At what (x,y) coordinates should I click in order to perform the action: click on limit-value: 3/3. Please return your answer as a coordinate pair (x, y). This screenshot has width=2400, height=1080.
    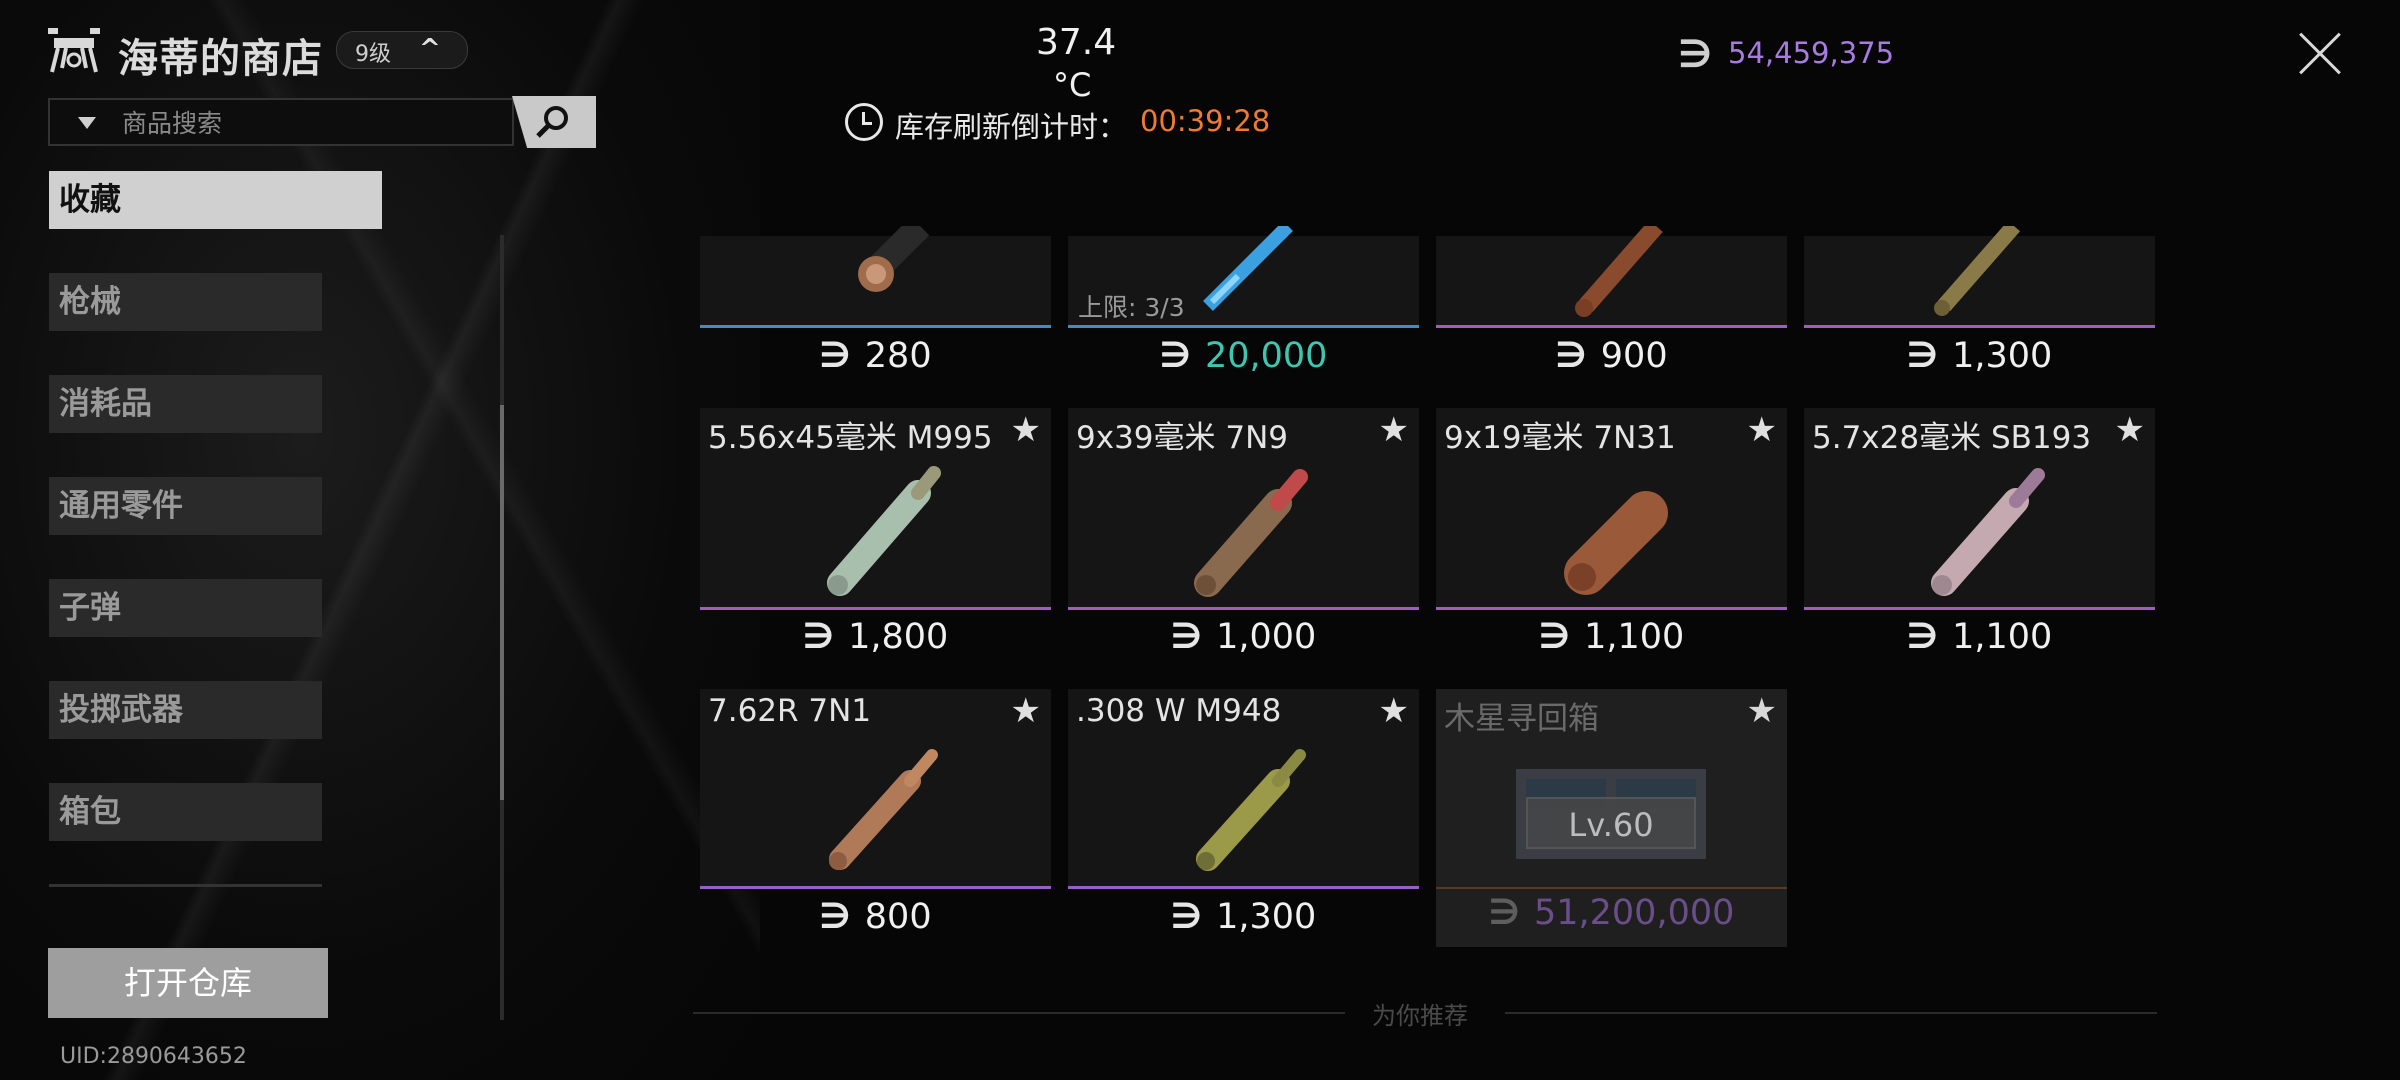
    Looking at the image, I should click on (1164, 307).